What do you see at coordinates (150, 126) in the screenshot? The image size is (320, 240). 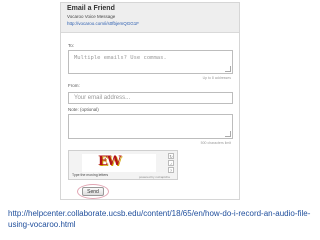 I see `note-field` at bounding box center [150, 126].